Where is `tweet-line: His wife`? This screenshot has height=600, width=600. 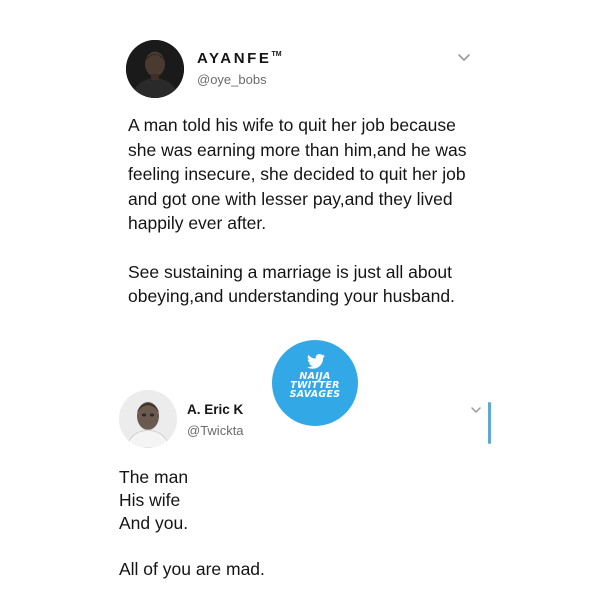 tweet-line: His wife is located at coordinates (150, 500).